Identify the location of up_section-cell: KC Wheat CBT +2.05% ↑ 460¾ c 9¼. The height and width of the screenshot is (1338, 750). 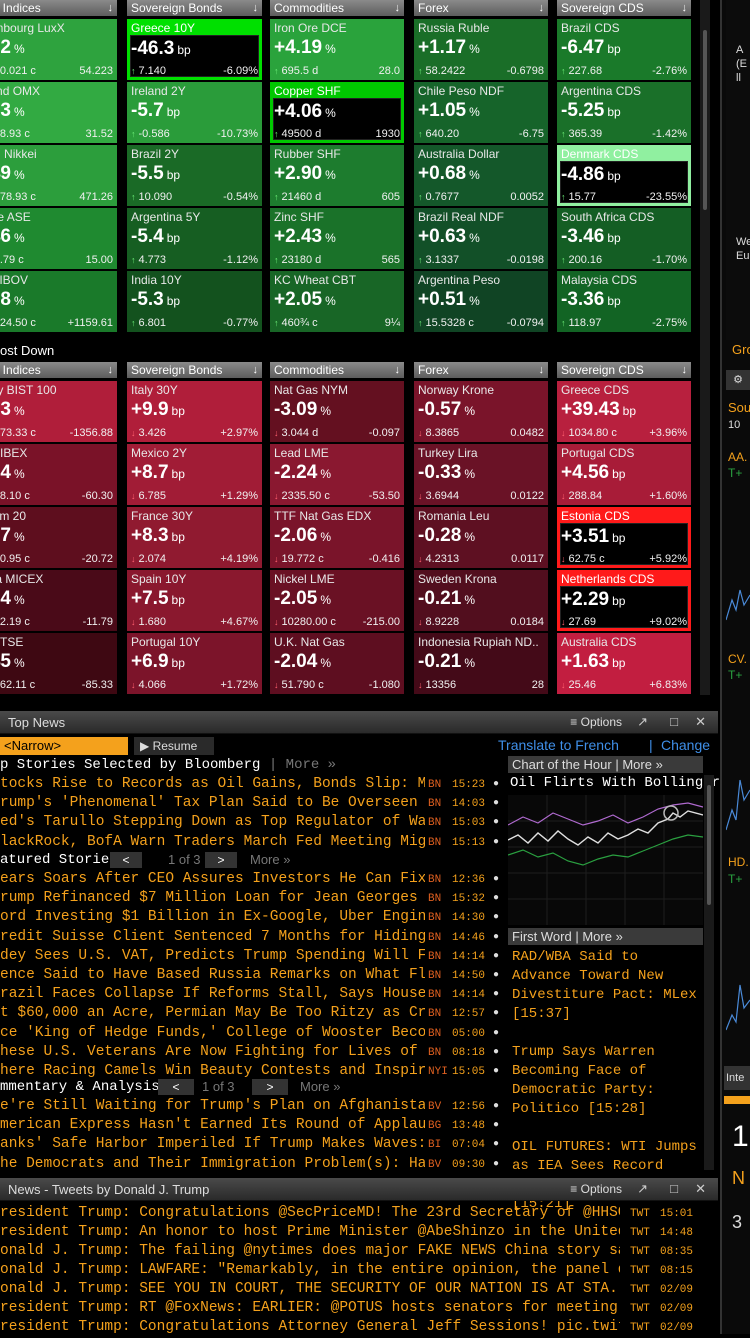
(337, 301).